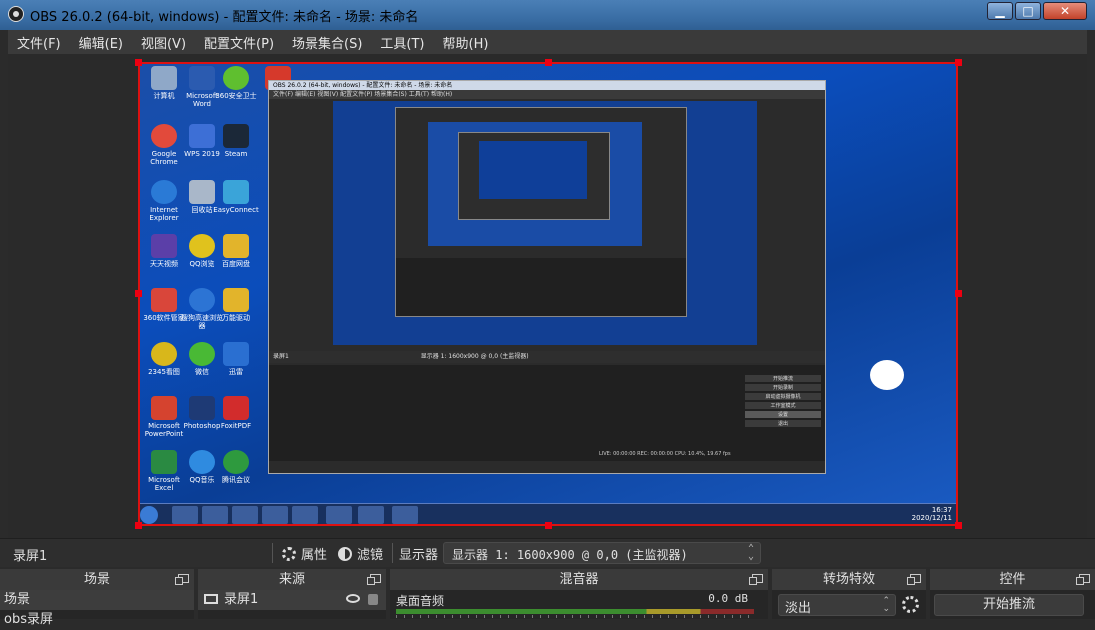  What do you see at coordinates (373, 599) in the screenshot?
I see `lock-icon` at bounding box center [373, 599].